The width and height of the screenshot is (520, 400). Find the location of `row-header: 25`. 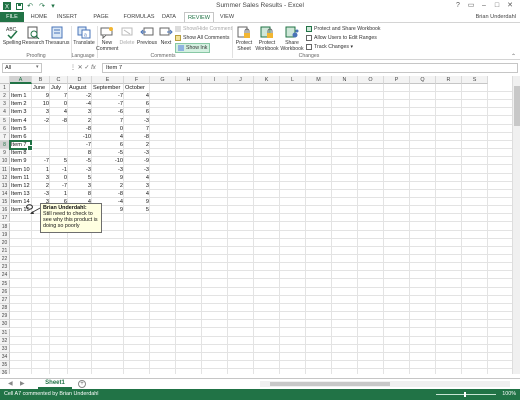

row-header: 25 is located at coordinates (5, 283).